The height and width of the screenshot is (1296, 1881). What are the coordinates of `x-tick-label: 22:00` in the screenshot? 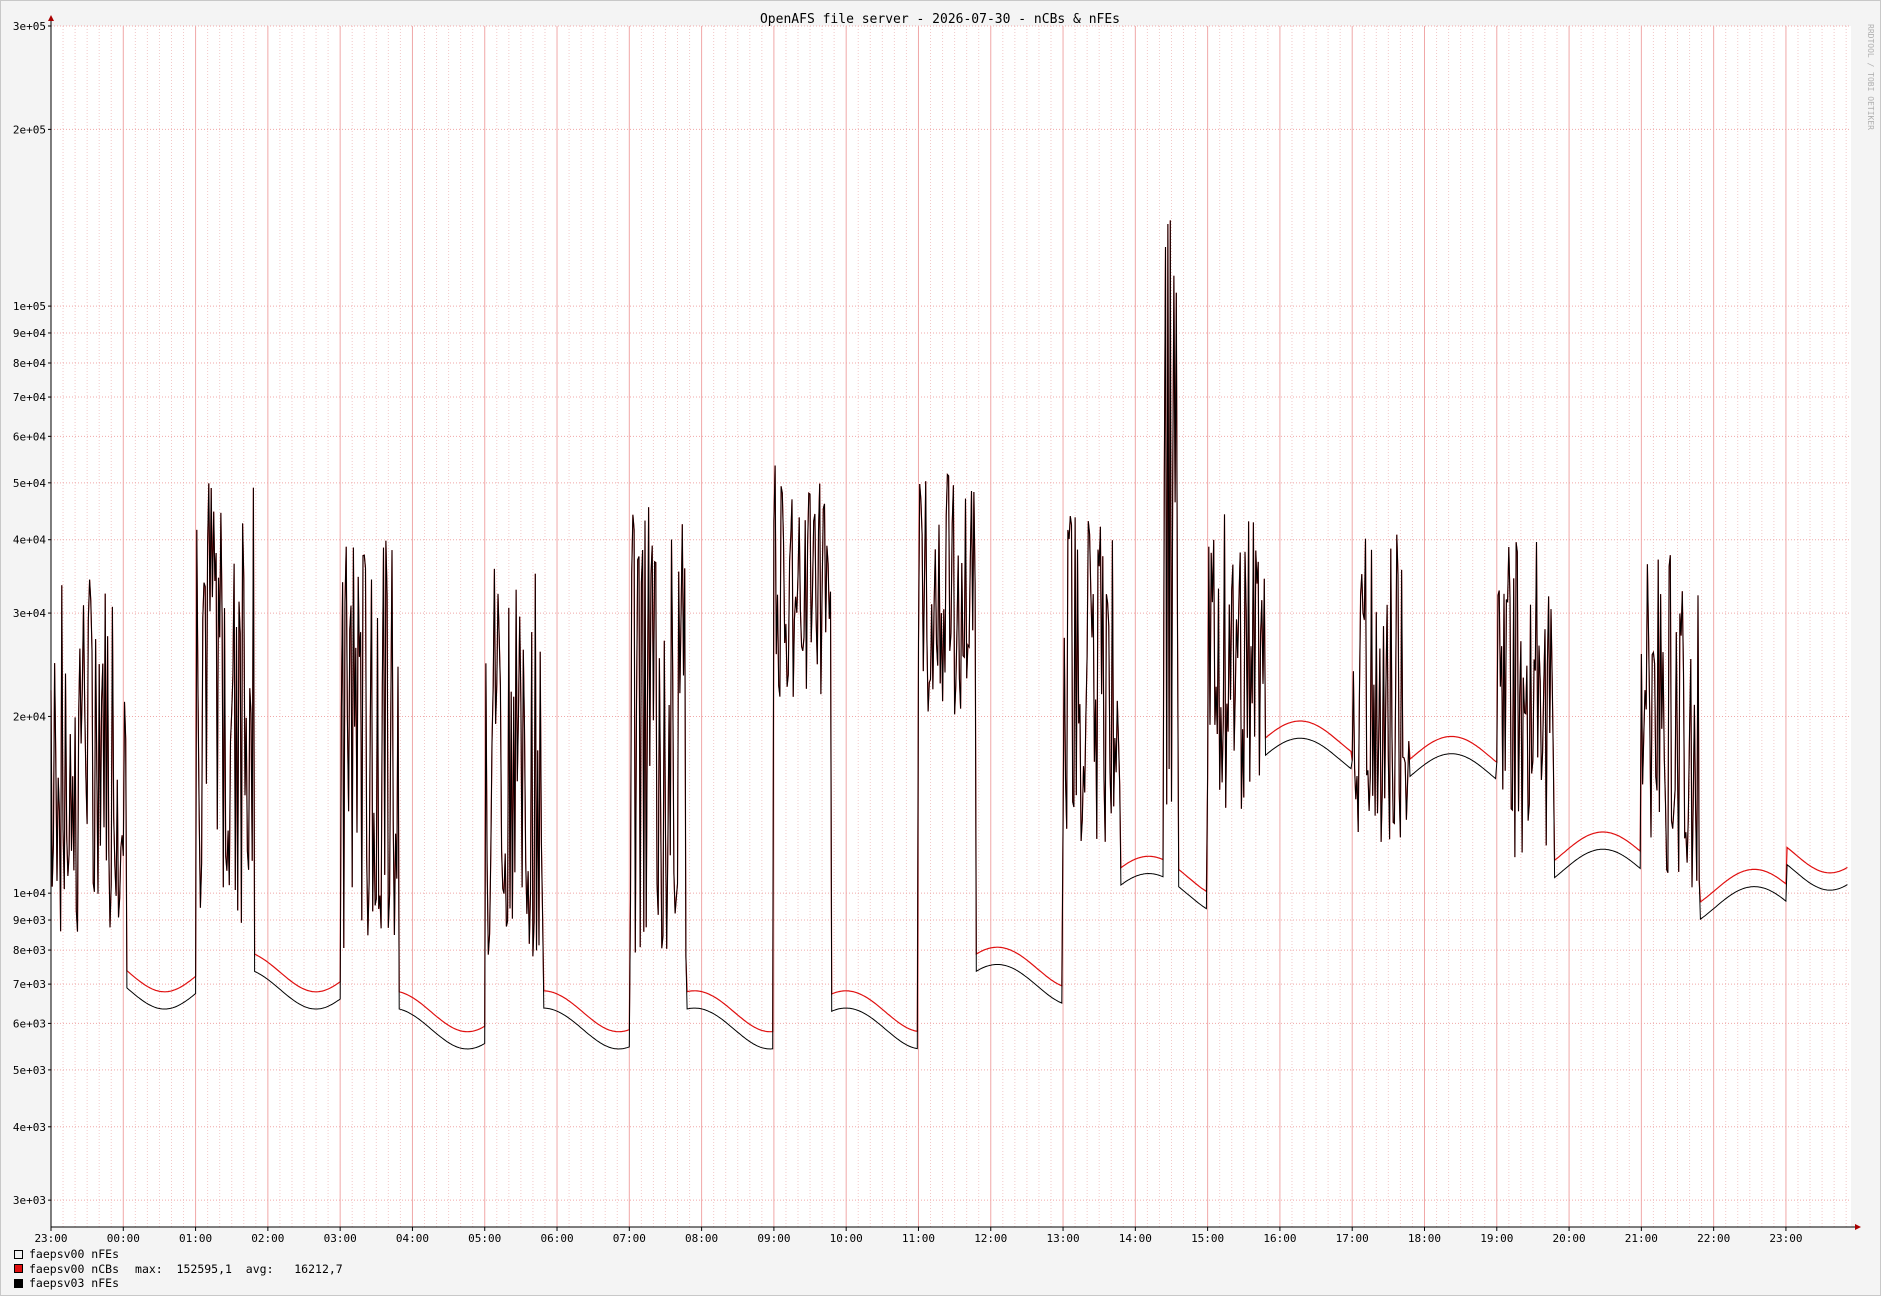 It's located at (1713, 1238).